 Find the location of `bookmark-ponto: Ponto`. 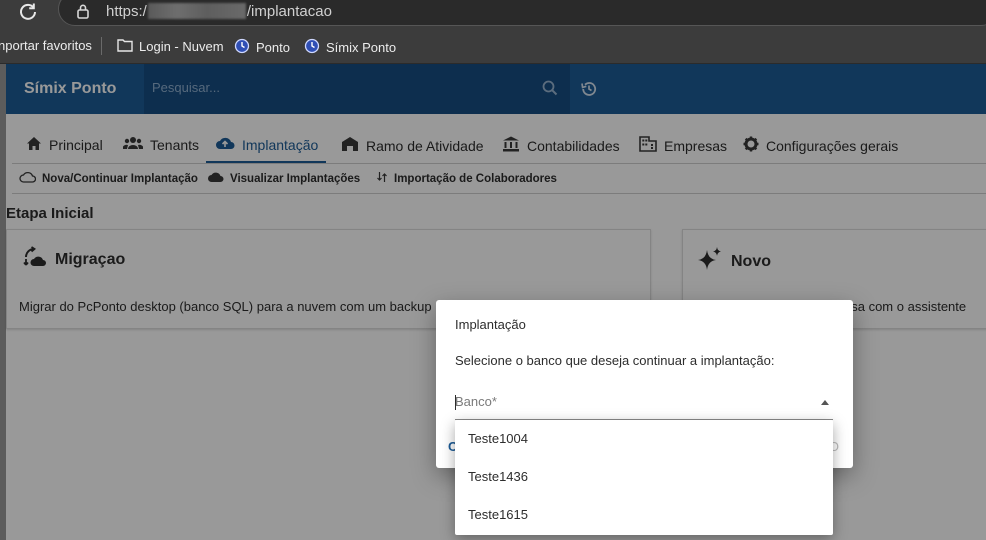

bookmark-ponto: Ponto is located at coordinates (262, 47).